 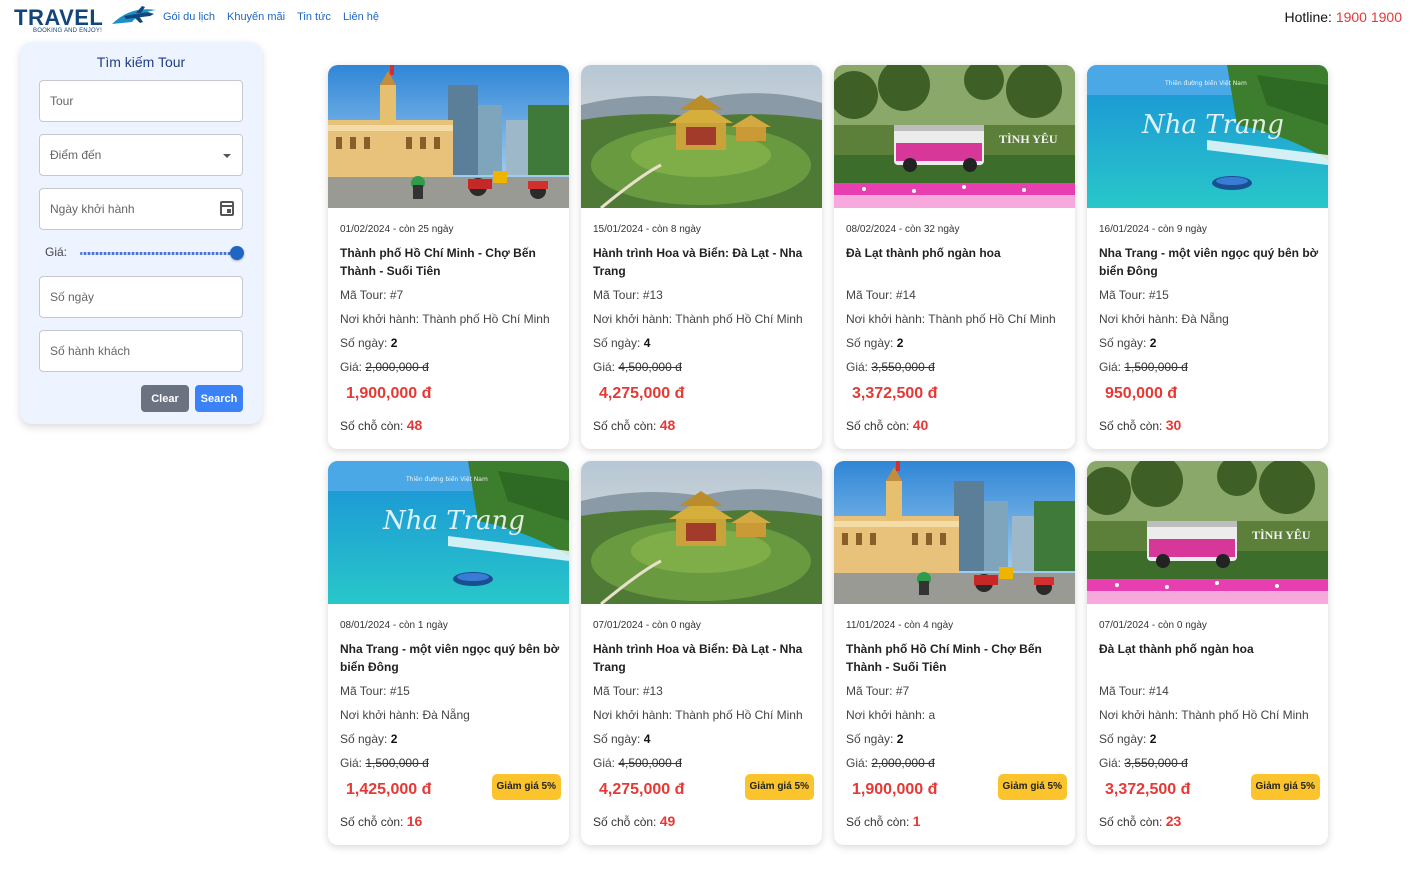 I want to click on tour-code: Mã Tour: #14, so click(x=1134, y=691).